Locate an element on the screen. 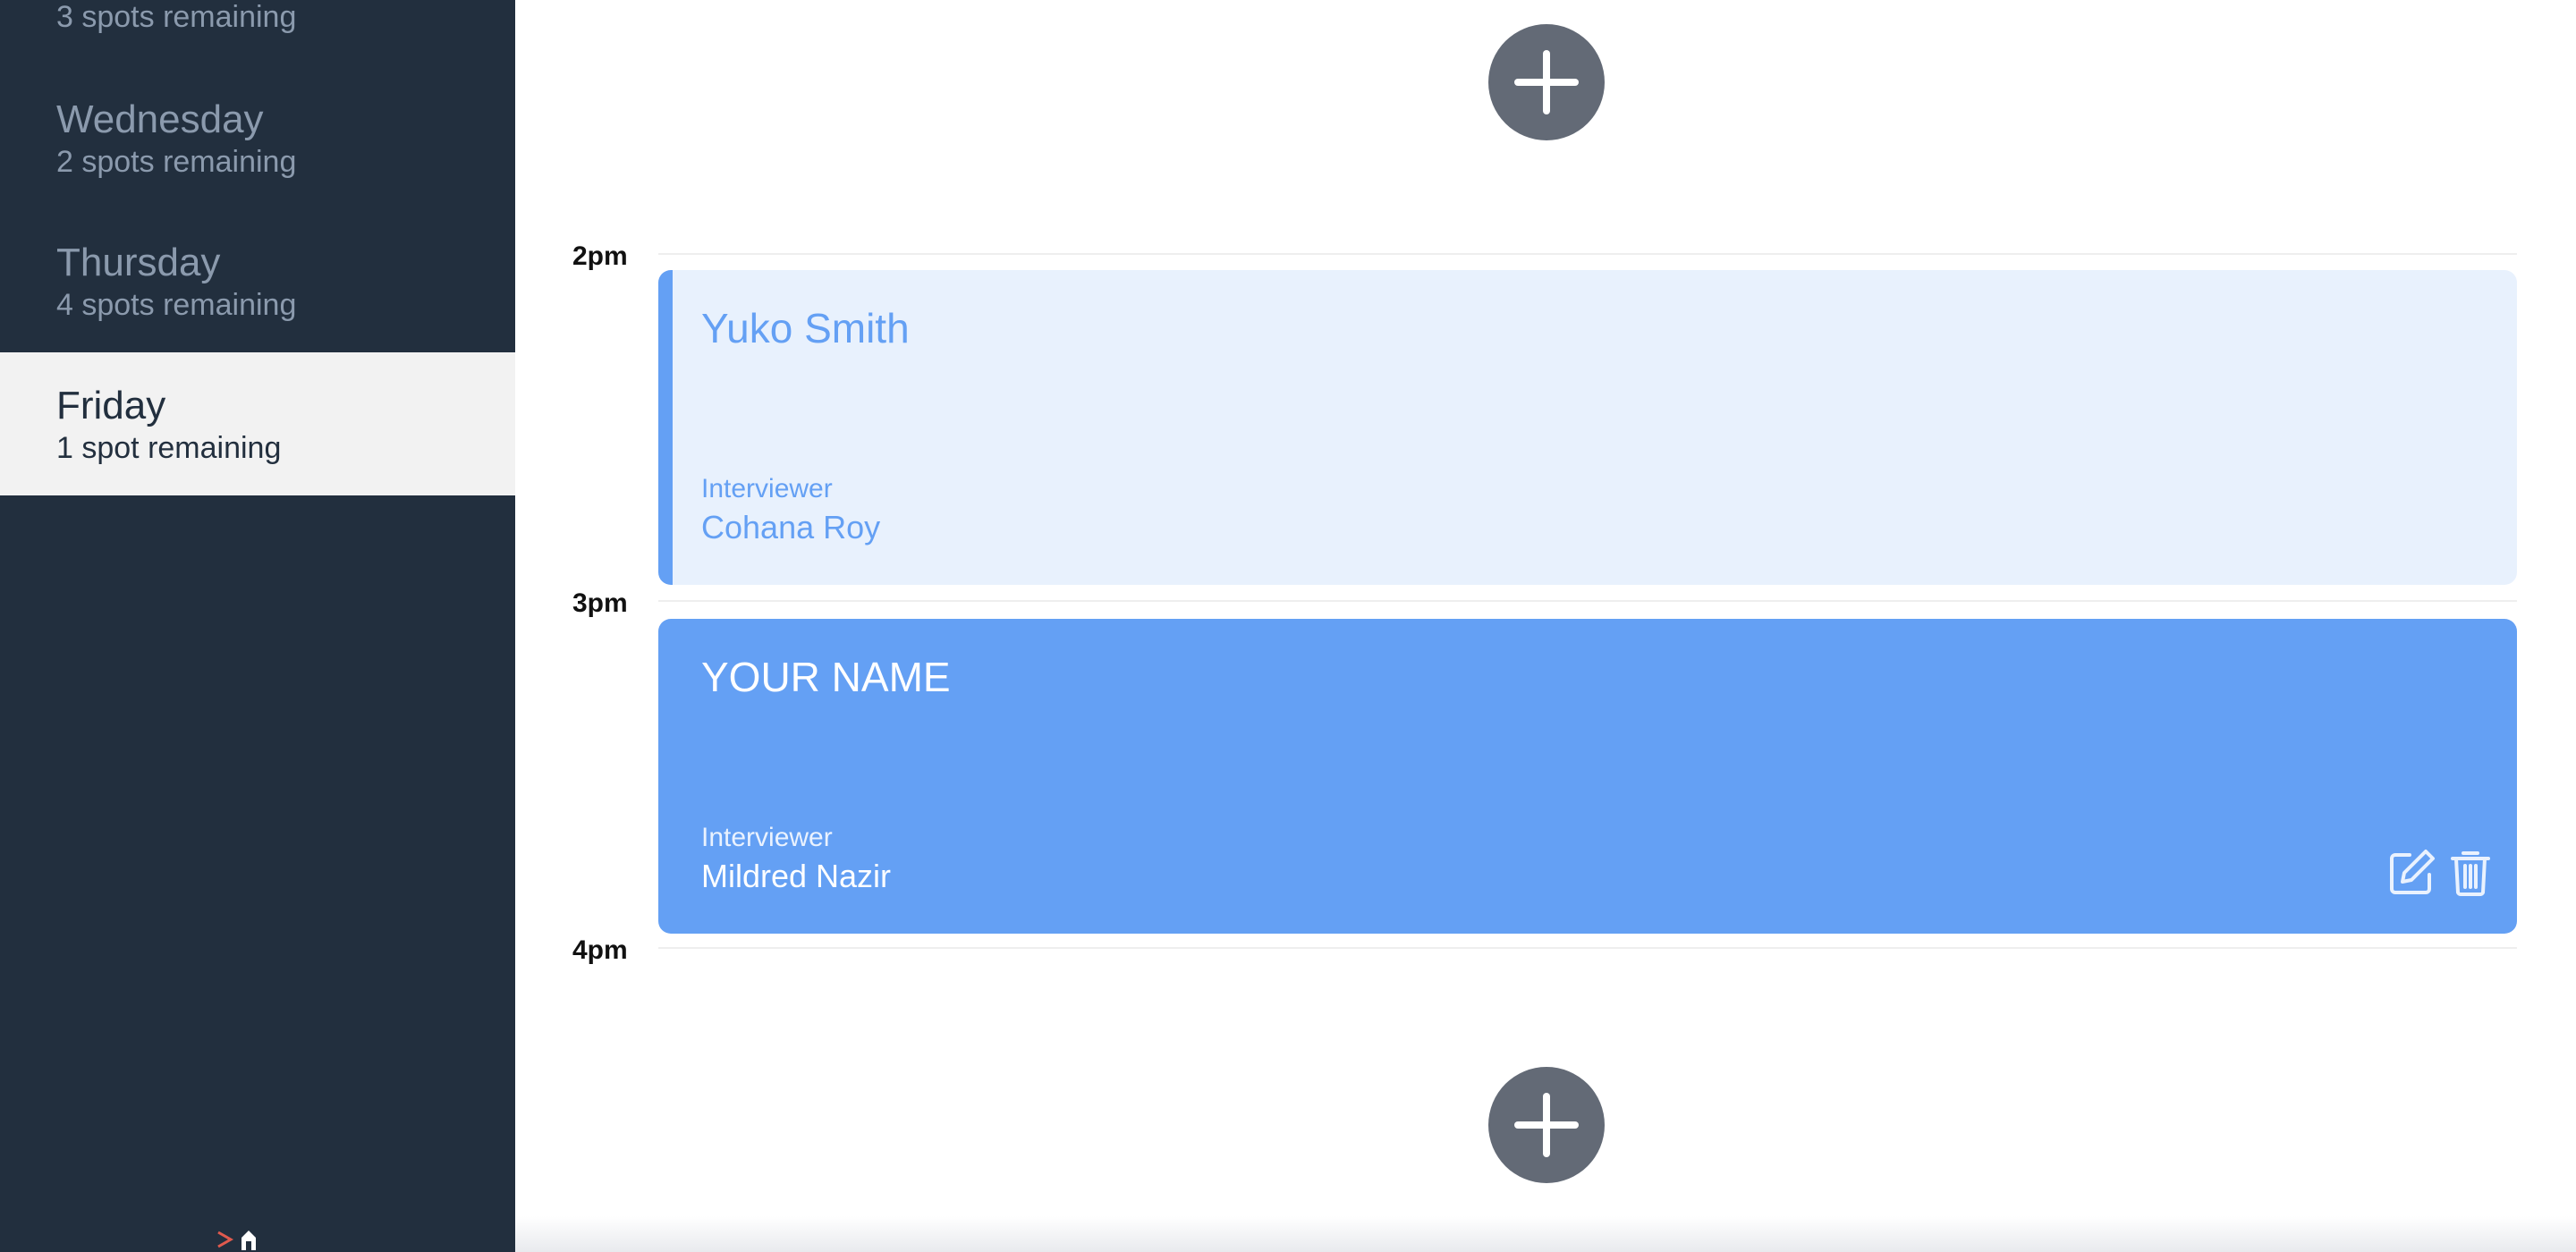 The width and height of the screenshot is (2576, 1252). day-spots: 3 spots remaining is located at coordinates (176, 17).